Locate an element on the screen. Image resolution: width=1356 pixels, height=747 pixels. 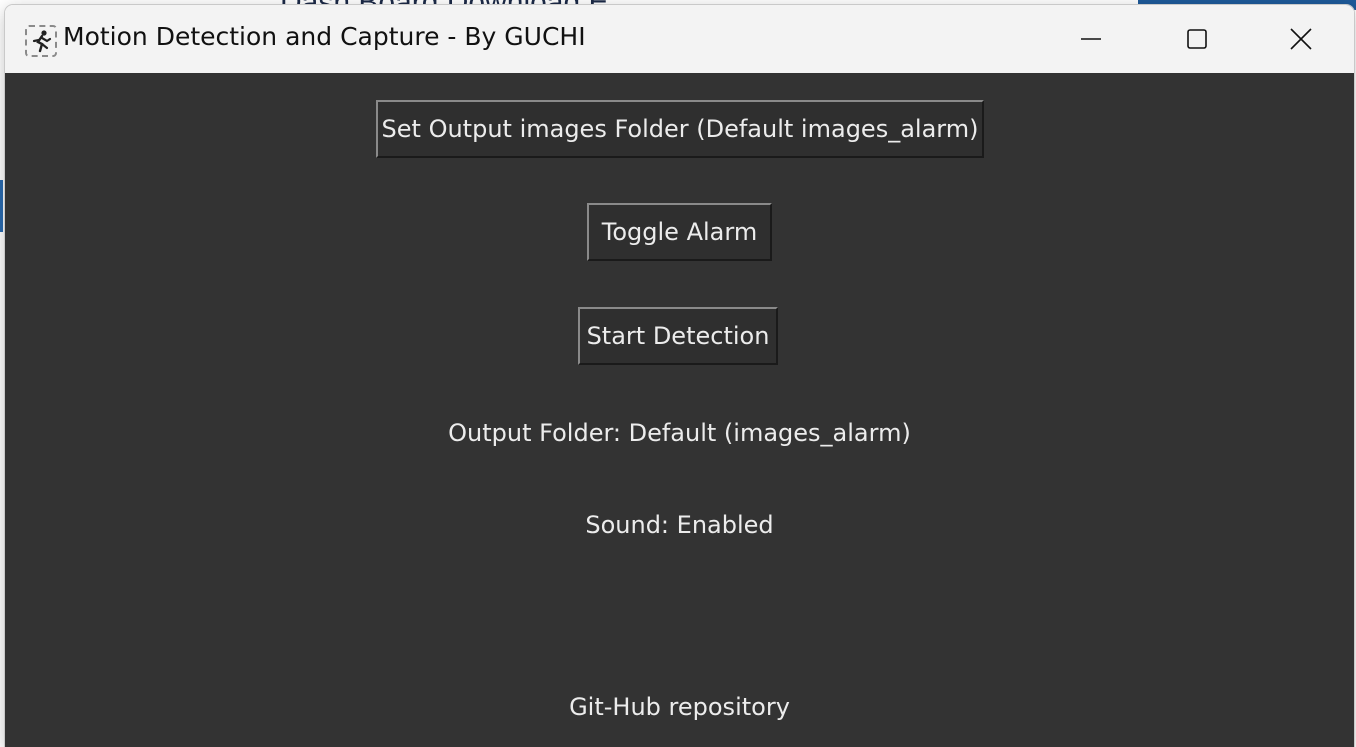
close-icon is located at coordinates (1301, 39).